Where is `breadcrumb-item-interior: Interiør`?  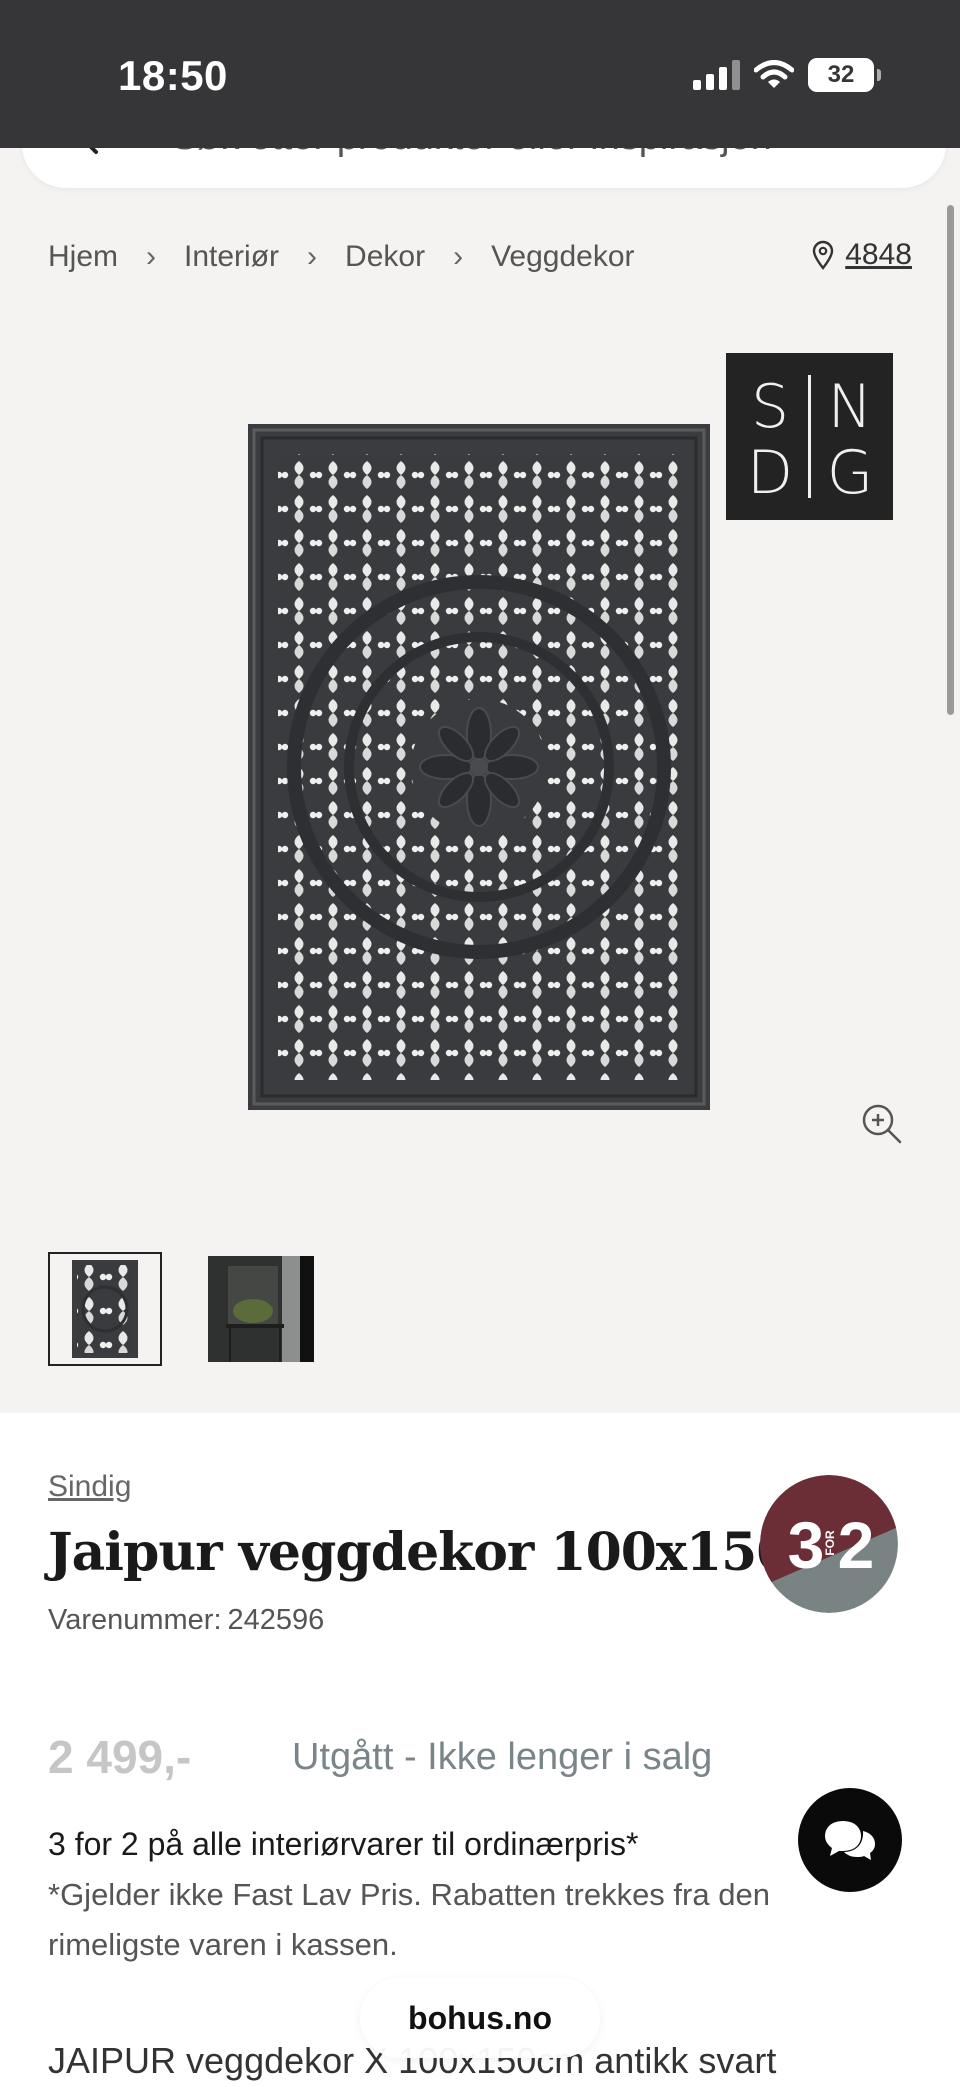 breadcrumb-item-interior: Interiør is located at coordinates (231, 257).